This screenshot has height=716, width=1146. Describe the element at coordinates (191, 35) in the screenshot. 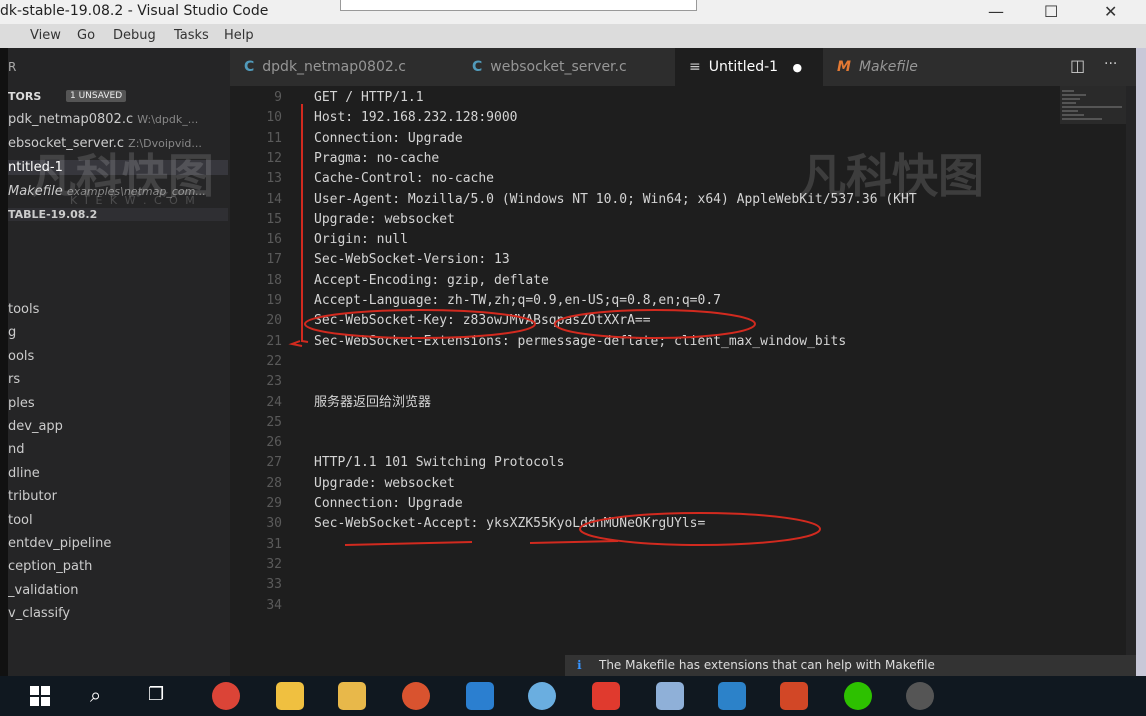

I see `menu-tasks: Tasks` at that location.